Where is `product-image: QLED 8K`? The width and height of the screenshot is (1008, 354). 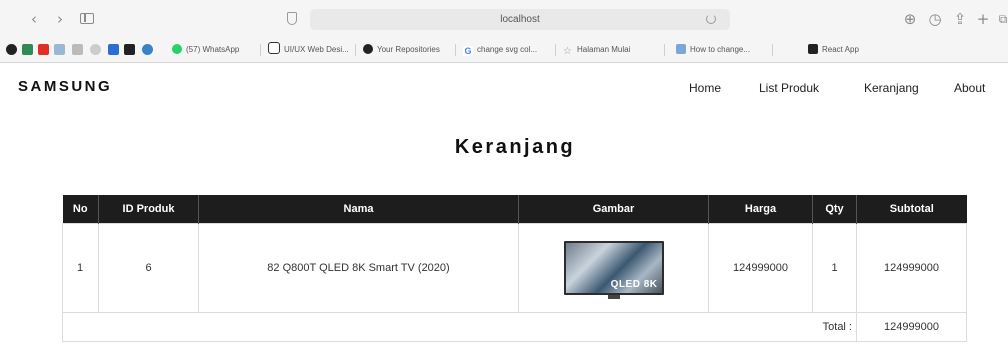
product-image: QLED 8K is located at coordinates (613, 270).